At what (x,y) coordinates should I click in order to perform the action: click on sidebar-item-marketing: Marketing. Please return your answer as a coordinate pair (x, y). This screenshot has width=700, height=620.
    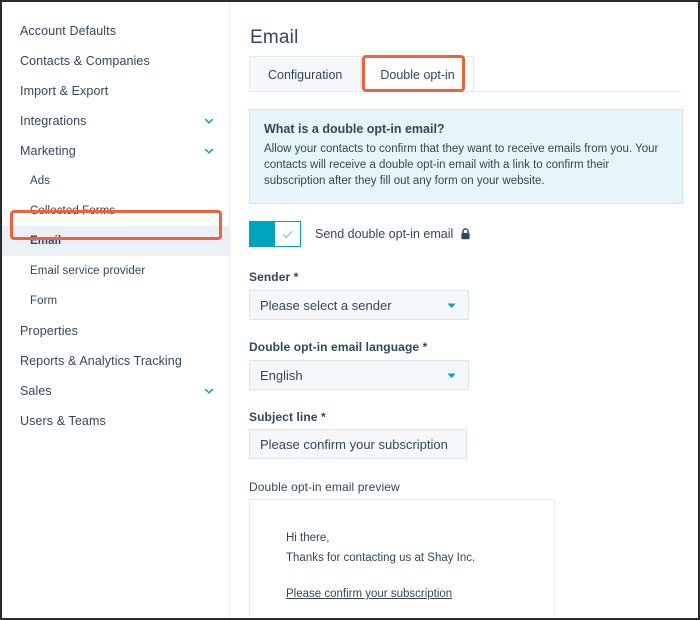
    Looking at the image, I should click on (115, 151).